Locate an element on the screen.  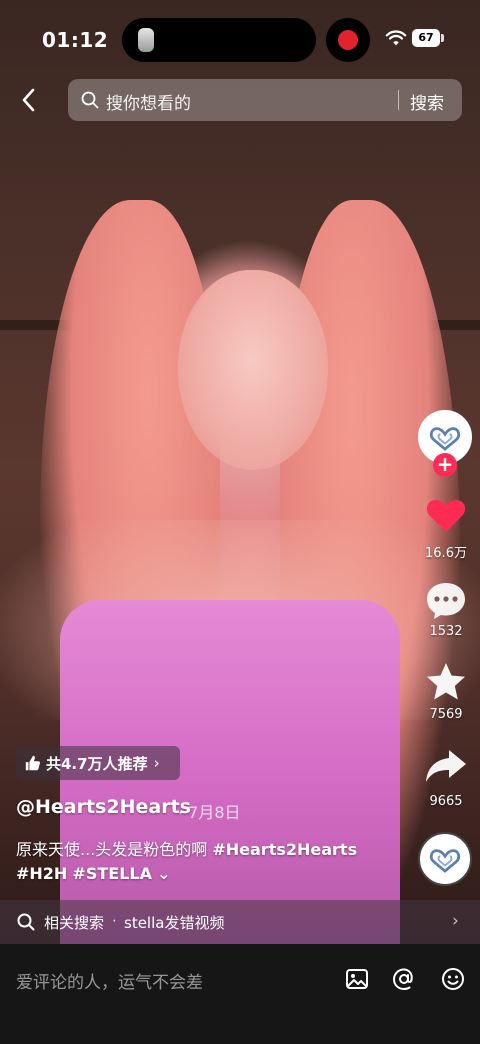
caption-text: 原来天使...头发是粉色的啊 is located at coordinates (114, 849).